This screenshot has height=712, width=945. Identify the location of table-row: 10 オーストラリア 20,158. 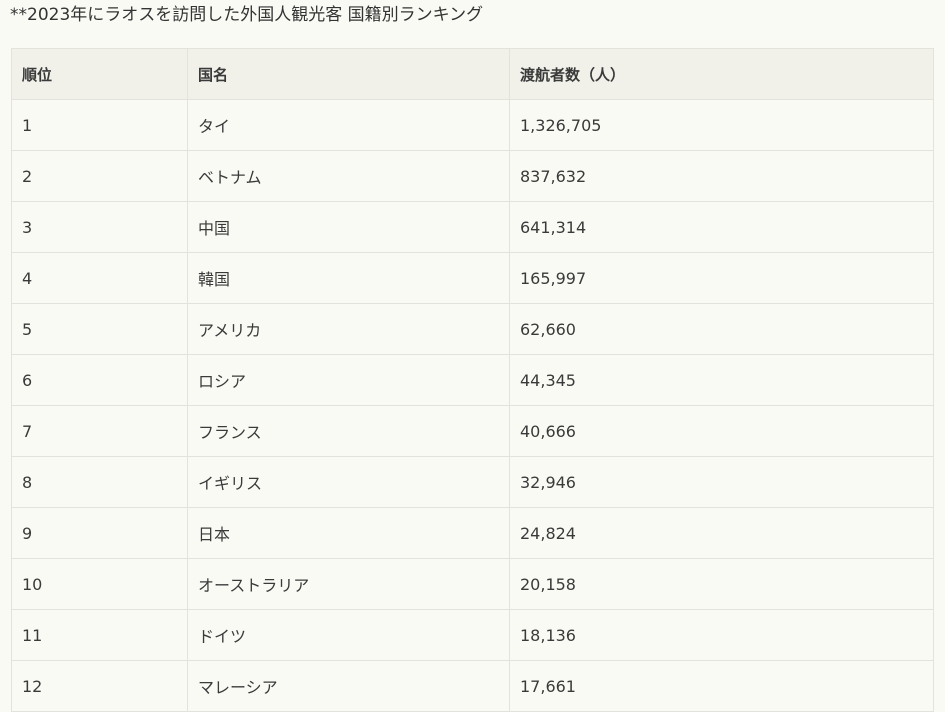
(472, 584).